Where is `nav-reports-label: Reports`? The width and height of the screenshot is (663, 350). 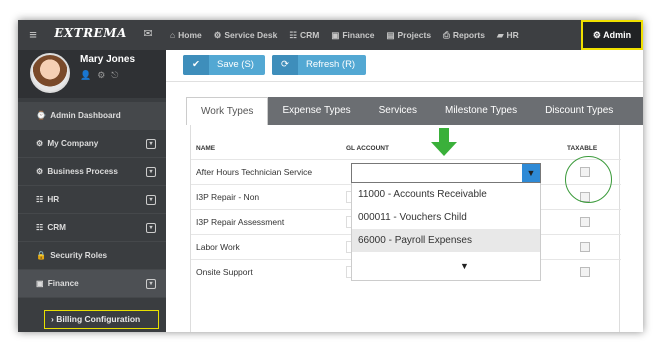 nav-reports-label: Reports is located at coordinates (468, 35).